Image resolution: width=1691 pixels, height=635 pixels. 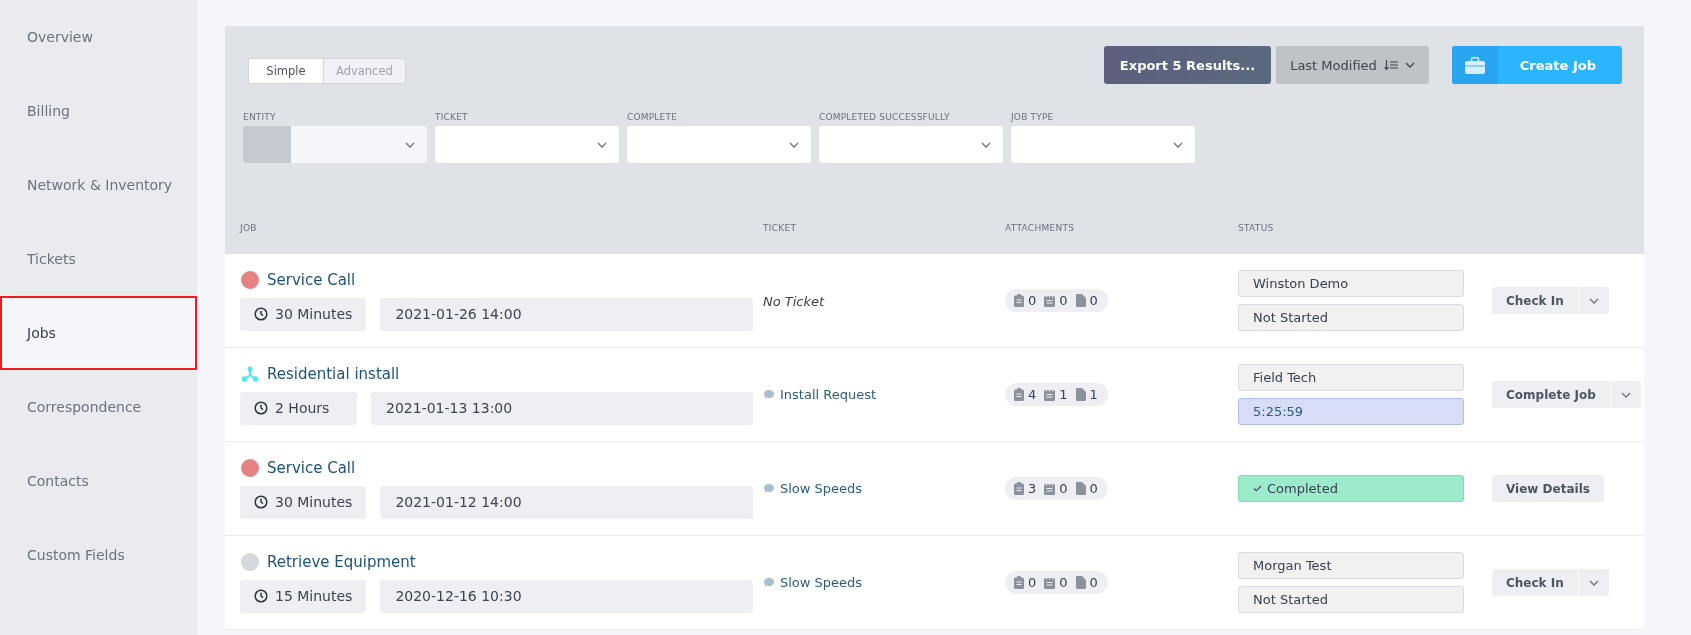 I want to click on no-ticket-text: No Ticket, so click(x=794, y=301).